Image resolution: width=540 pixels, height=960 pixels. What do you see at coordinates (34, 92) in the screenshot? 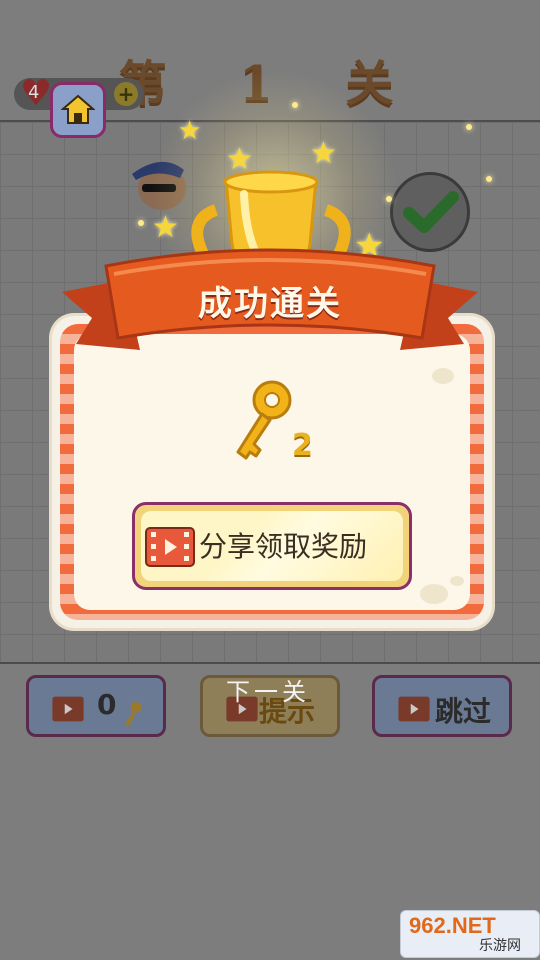
I see `lives-count: 4` at bounding box center [34, 92].